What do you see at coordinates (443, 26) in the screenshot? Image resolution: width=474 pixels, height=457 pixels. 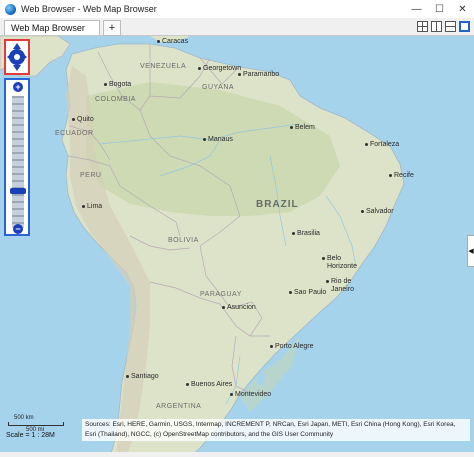 I see `layout-buttons` at bounding box center [443, 26].